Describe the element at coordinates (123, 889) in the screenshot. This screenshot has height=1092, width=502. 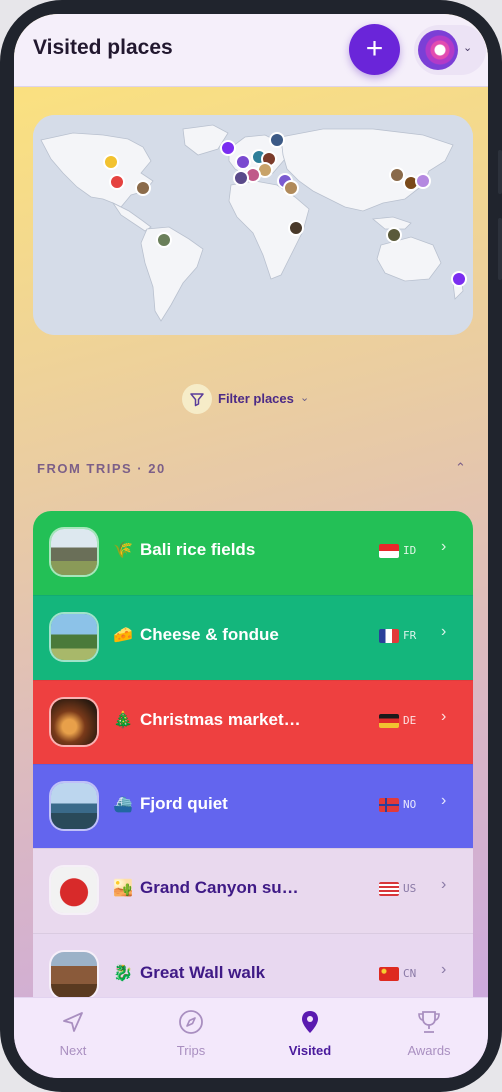
I see `place-emoji: 🏜️` at that location.